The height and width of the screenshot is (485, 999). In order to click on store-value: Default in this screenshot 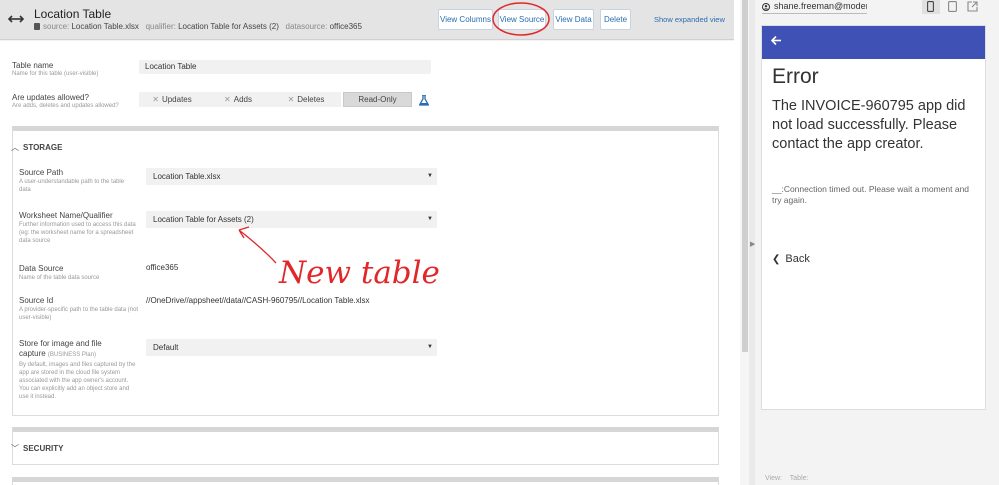, I will do `click(166, 347)`.